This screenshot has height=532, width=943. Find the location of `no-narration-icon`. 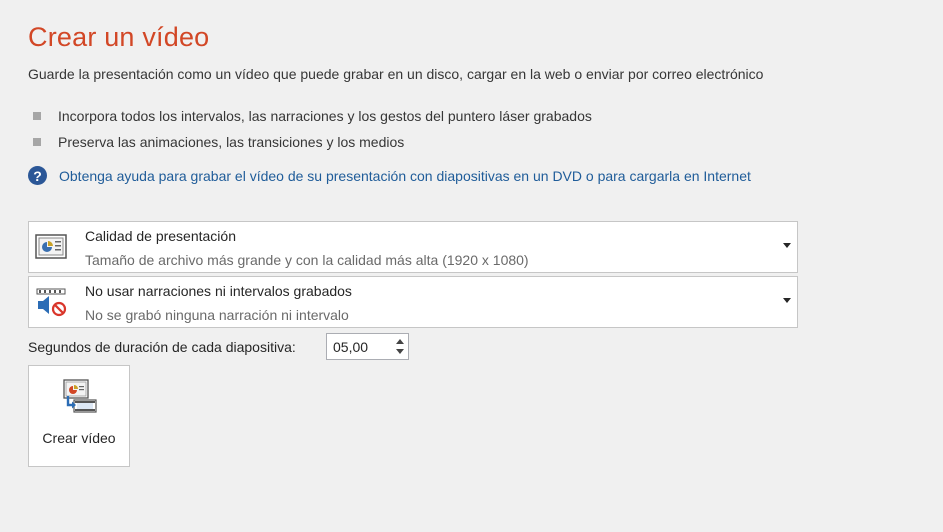

no-narration-icon is located at coordinates (51, 302).